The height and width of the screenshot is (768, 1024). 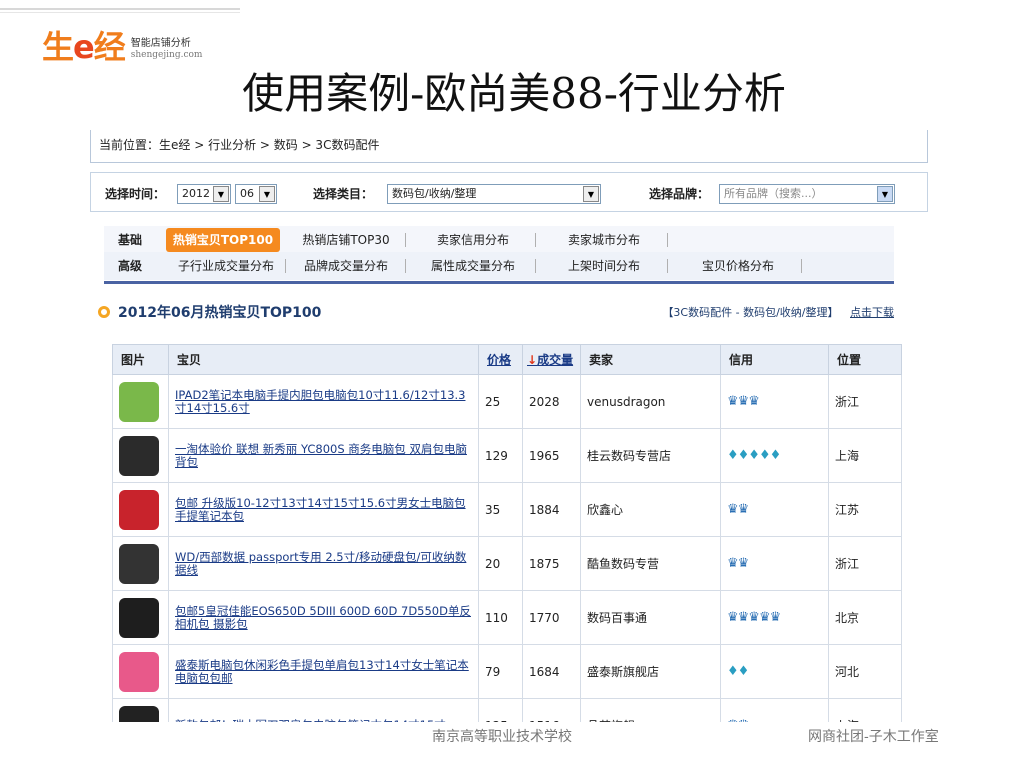 I want to click on download-link: 点击下载, so click(x=872, y=312).